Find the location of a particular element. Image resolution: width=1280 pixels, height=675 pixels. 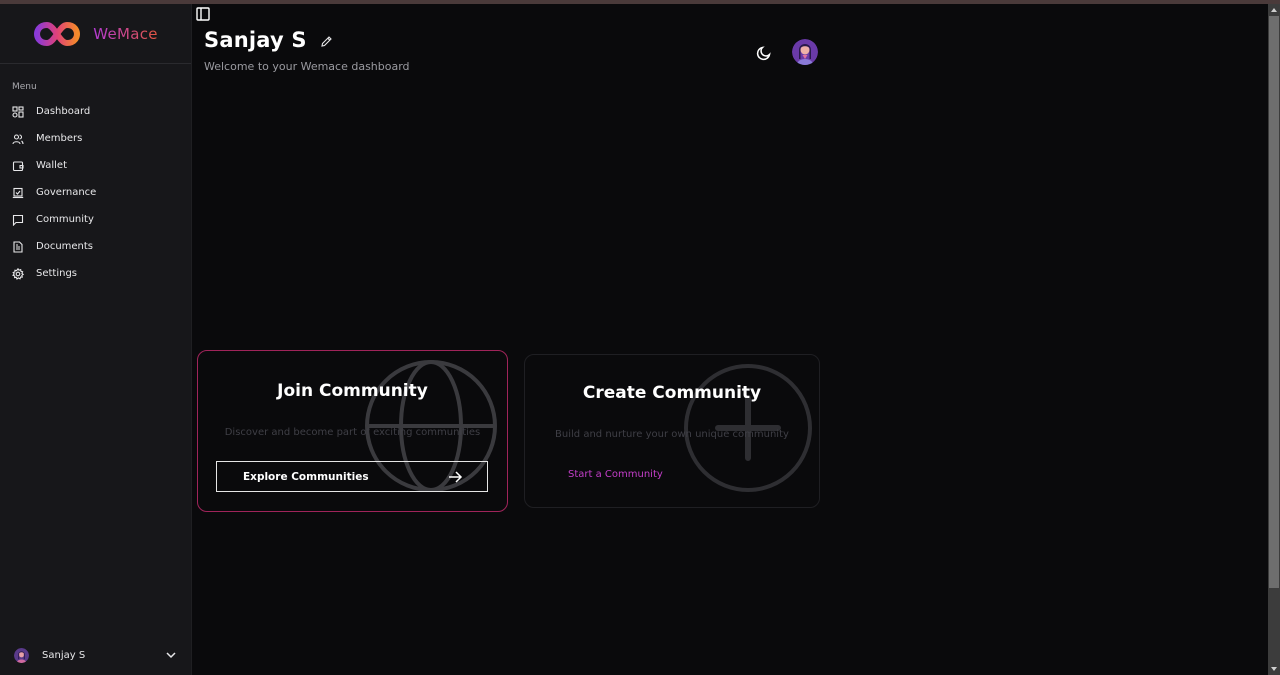

wallet-icon is located at coordinates (18, 165).